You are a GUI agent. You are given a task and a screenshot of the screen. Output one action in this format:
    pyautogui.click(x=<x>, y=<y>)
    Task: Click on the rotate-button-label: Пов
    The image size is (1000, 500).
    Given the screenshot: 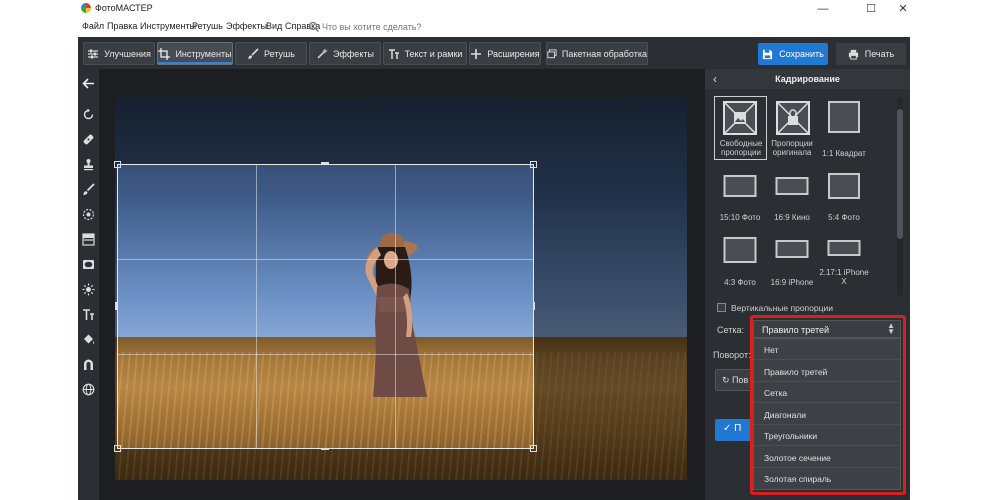 What is the action you would take?
    pyautogui.click(x=740, y=380)
    